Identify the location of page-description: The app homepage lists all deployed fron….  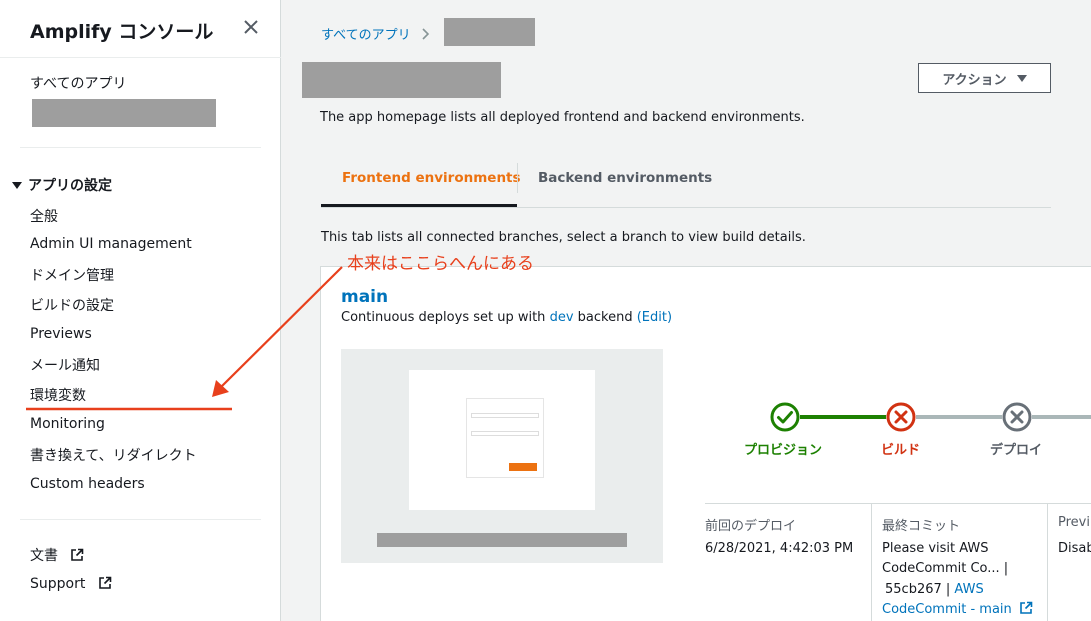
(562, 117).